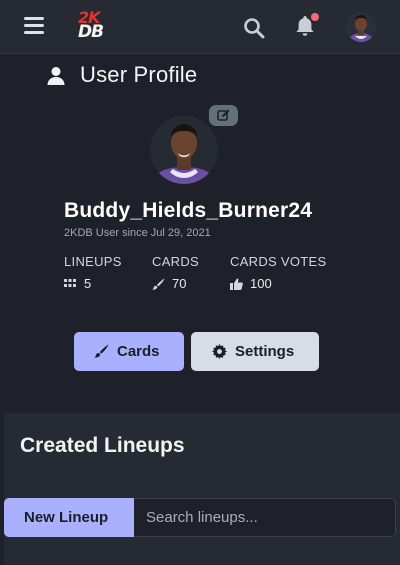 This screenshot has height=565, width=400. Describe the element at coordinates (139, 74) in the screenshot. I see `page-title: User Profile` at that location.